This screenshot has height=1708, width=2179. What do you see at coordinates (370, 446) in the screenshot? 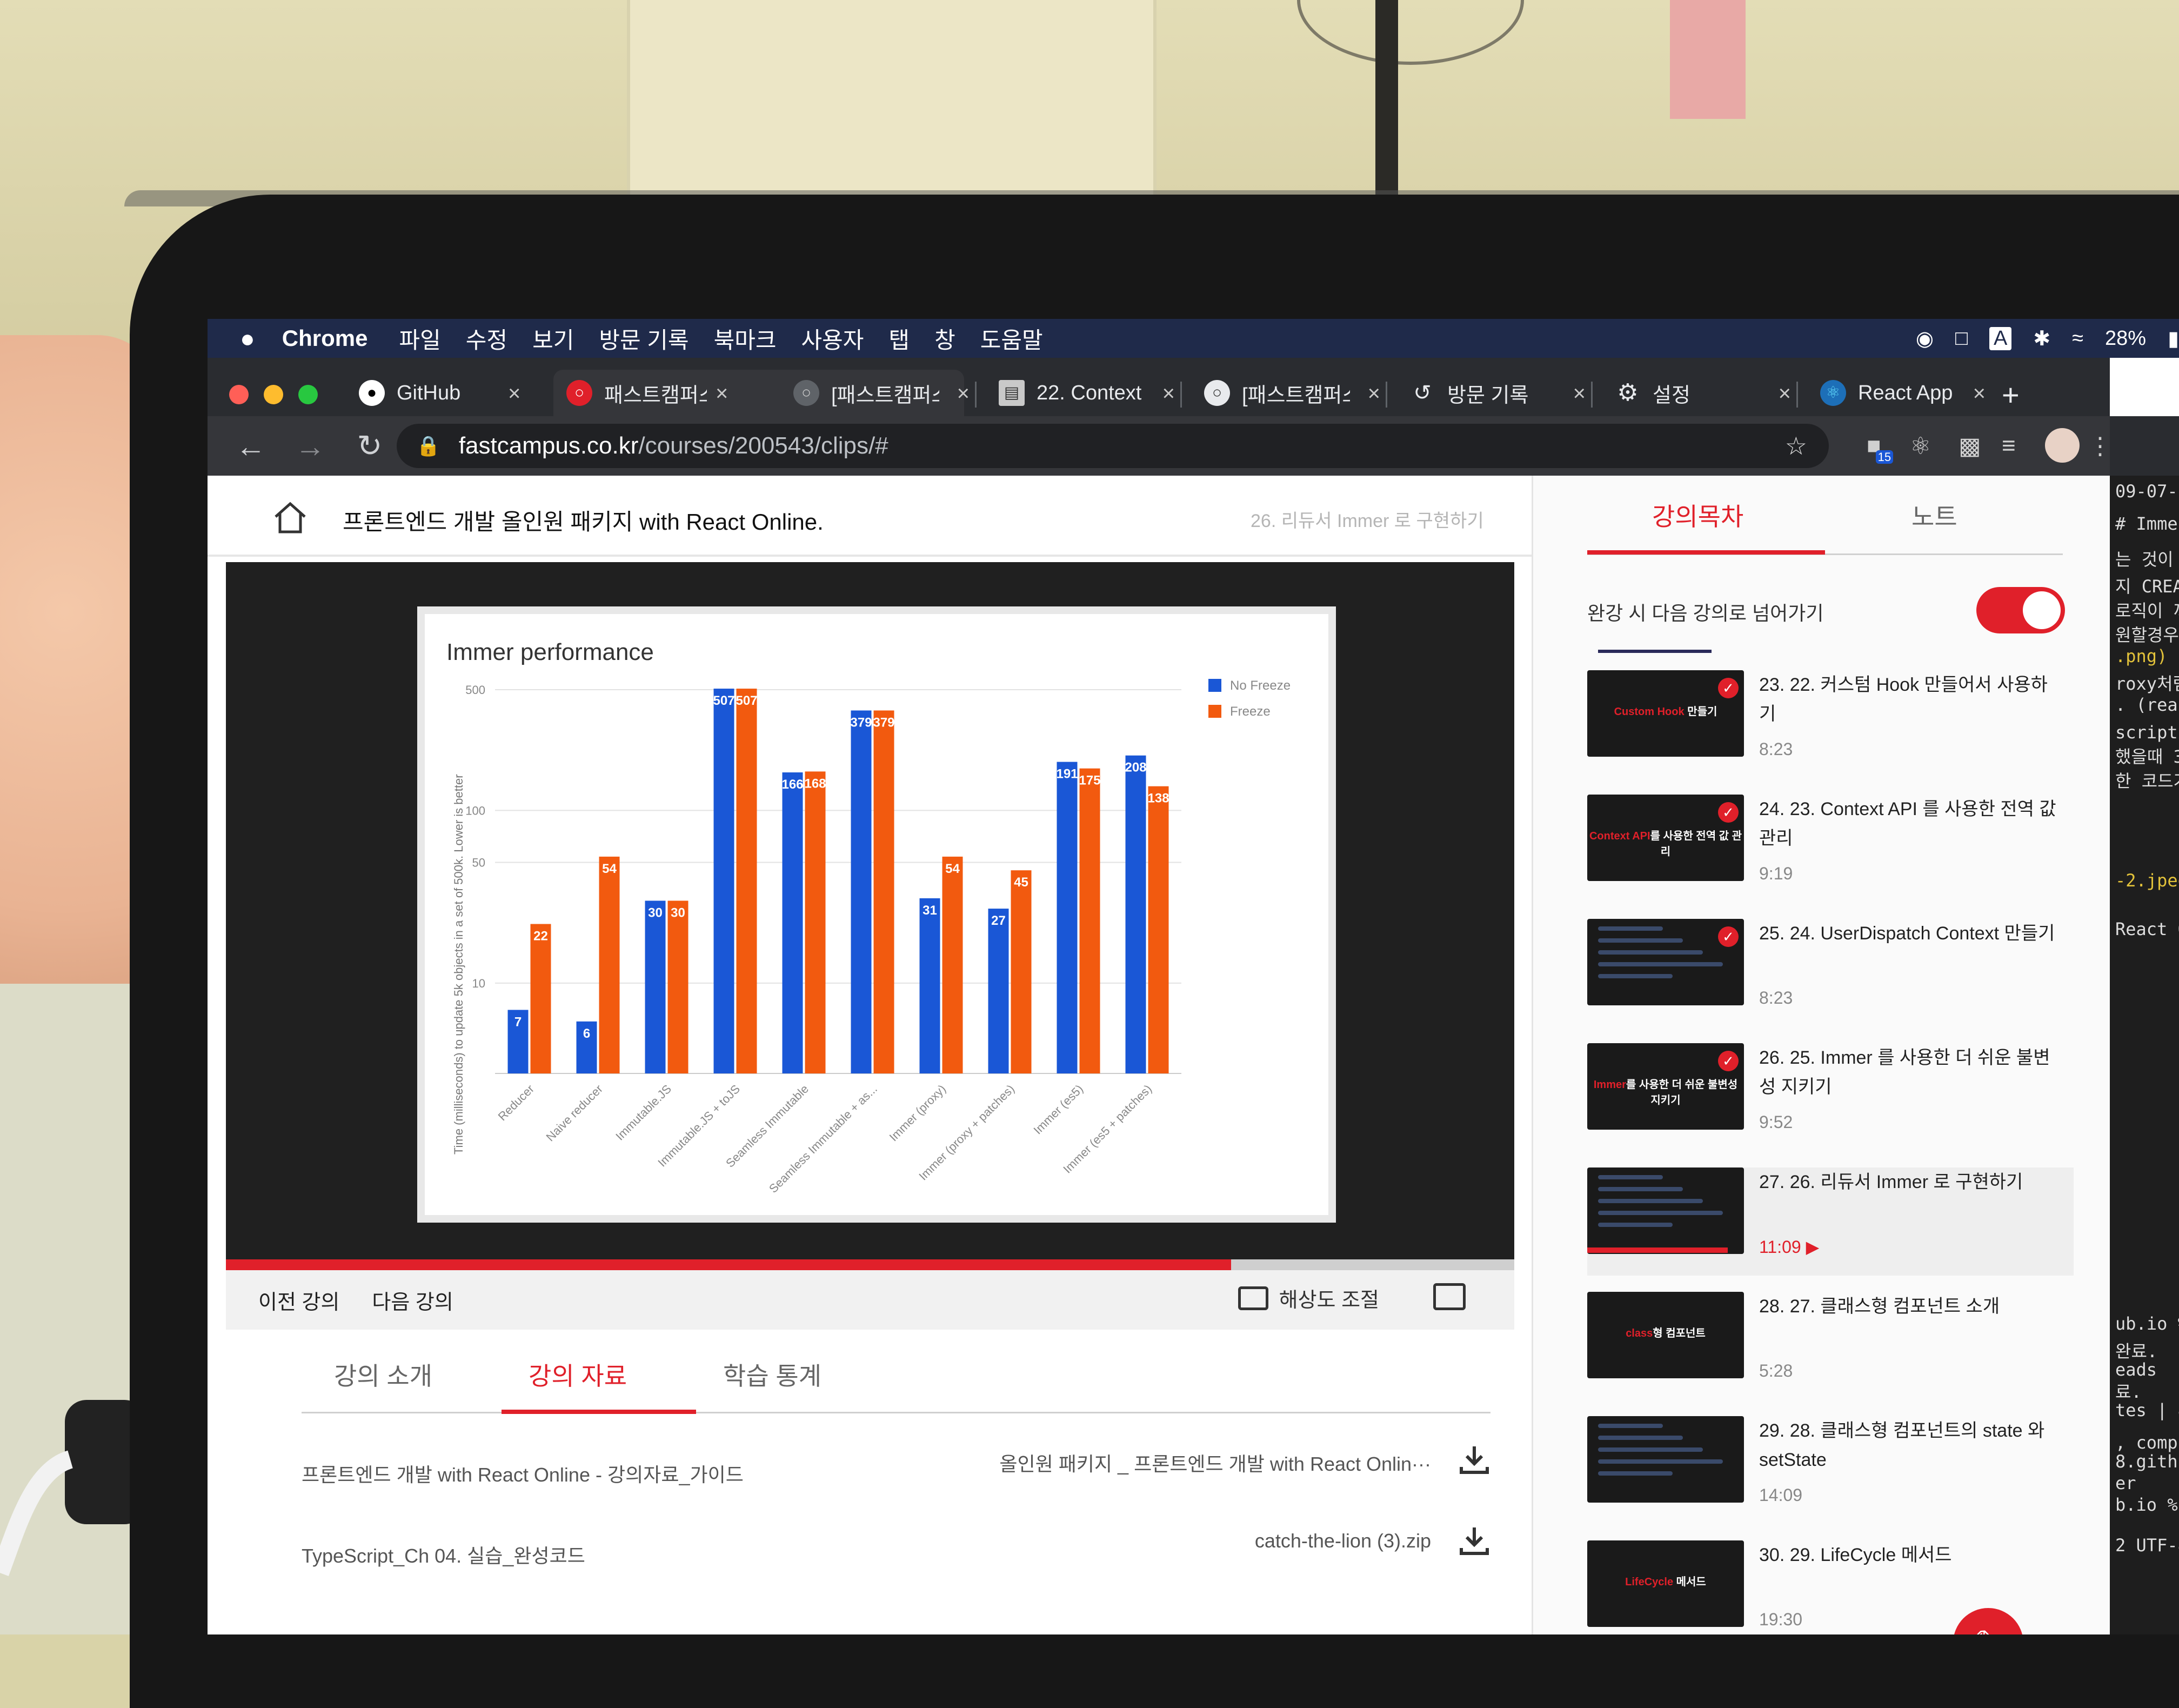
I see `reload-icon: ↻` at bounding box center [370, 446].